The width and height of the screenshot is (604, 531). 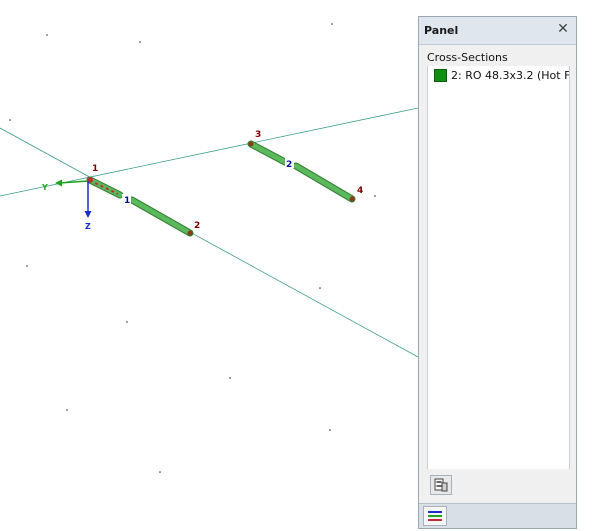 What do you see at coordinates (510, 75) in the screenshot?
I see `cross-section-label: 2: RO 48.3x3.2 (Hot For` at bounding box center [510, 75].